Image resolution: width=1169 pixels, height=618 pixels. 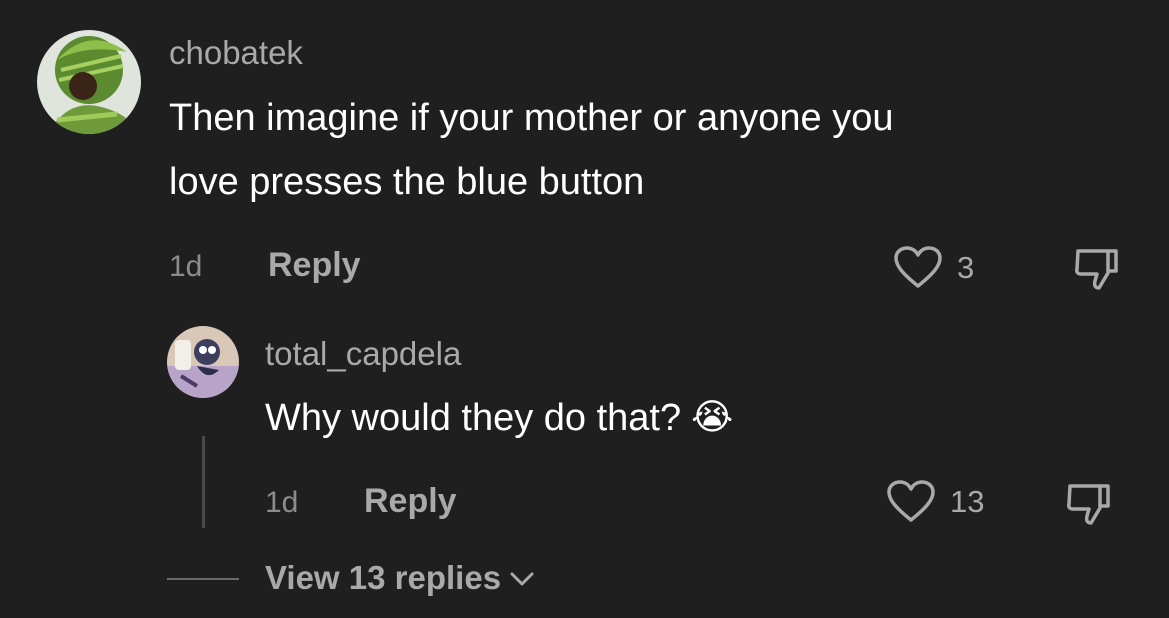 I want to click on like-count: 3, so click(x=966, y=267).